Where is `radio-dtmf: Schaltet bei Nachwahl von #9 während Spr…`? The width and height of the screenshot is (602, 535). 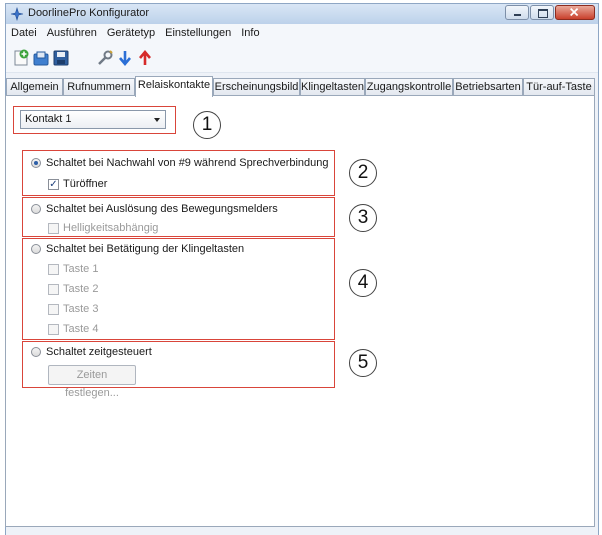
radio-dtmf: Schaltet bei Nachwahl von #9 während Spr… is located at coordinates (180, 163).